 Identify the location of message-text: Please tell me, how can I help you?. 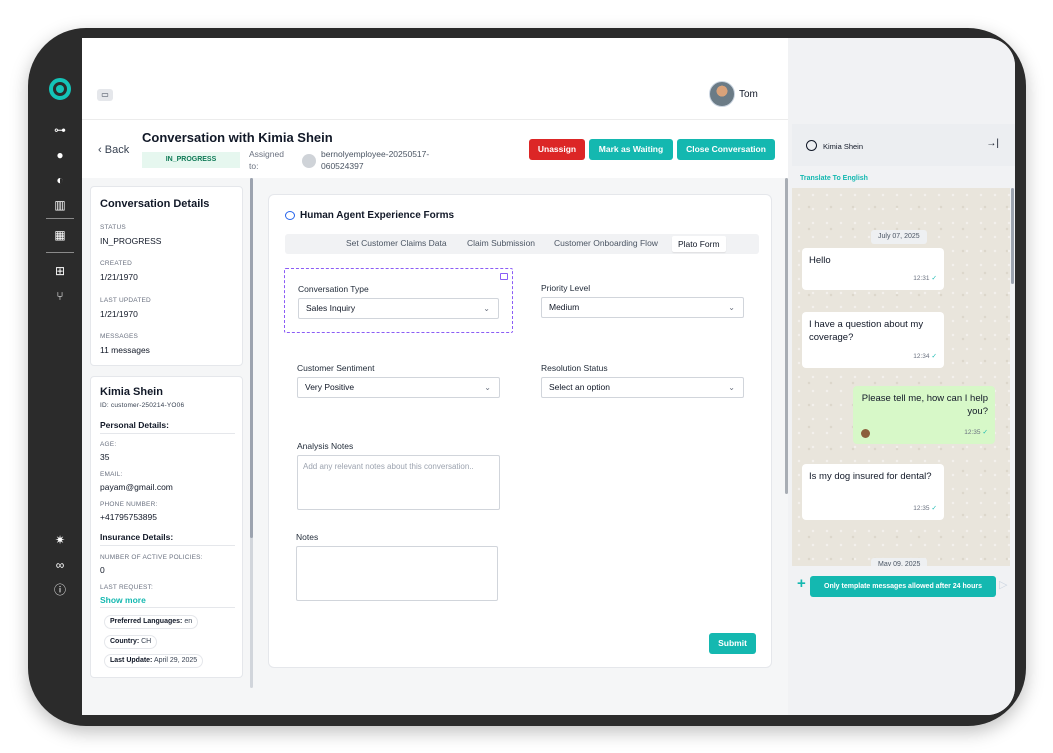
(924, 405).